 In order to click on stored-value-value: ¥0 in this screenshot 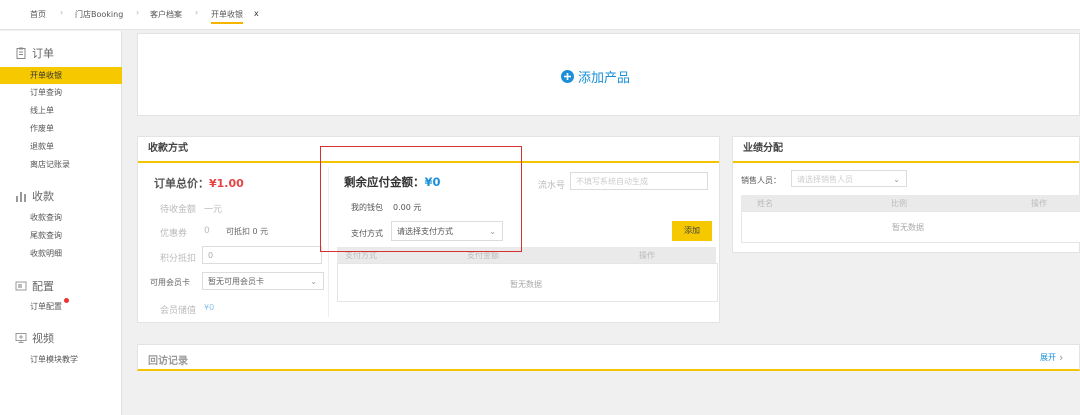, I will do `click(209, 307)`.